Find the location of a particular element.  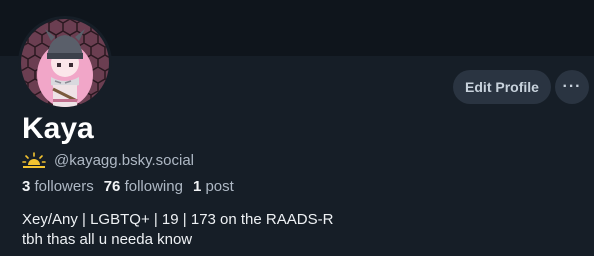

posts-count: 1 is located at coordinates (197, 186).